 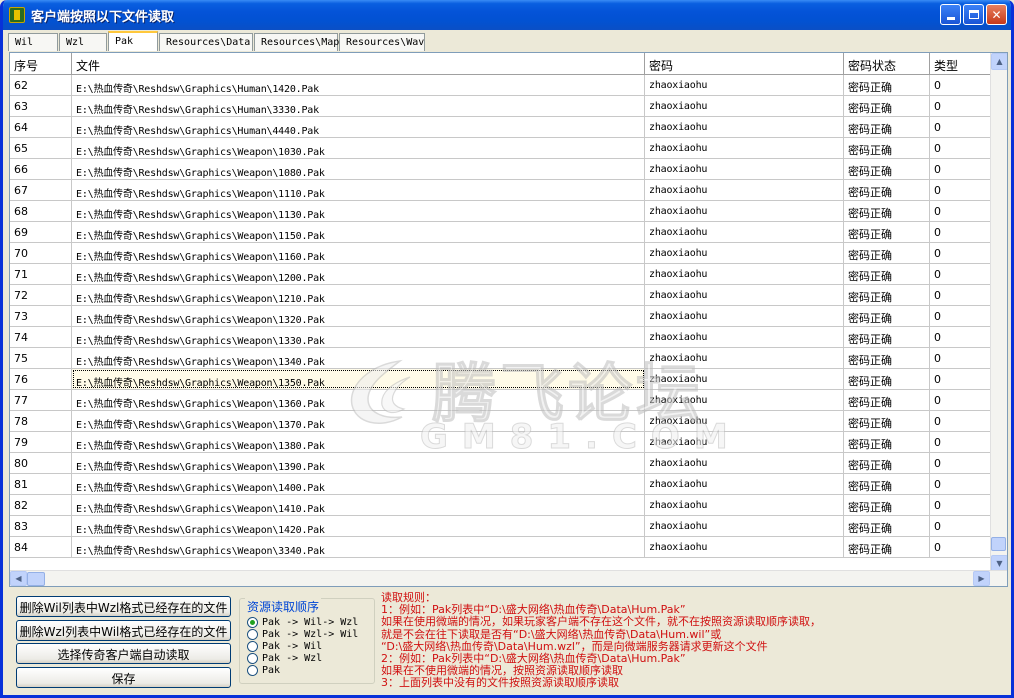 I want to click on col-file-cell: E:\热血传奇\Reshdsw\Graphics\Weapon\1390.Pak, so click(x=358, y=463).